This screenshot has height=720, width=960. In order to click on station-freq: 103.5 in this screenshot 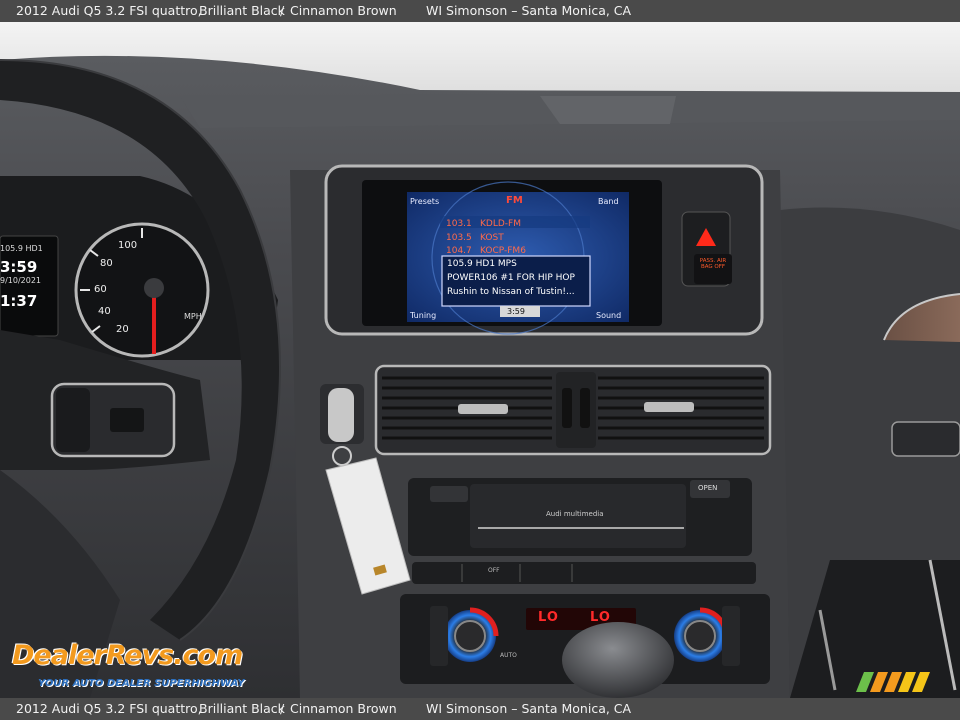, I will do `click(459, 238)`.